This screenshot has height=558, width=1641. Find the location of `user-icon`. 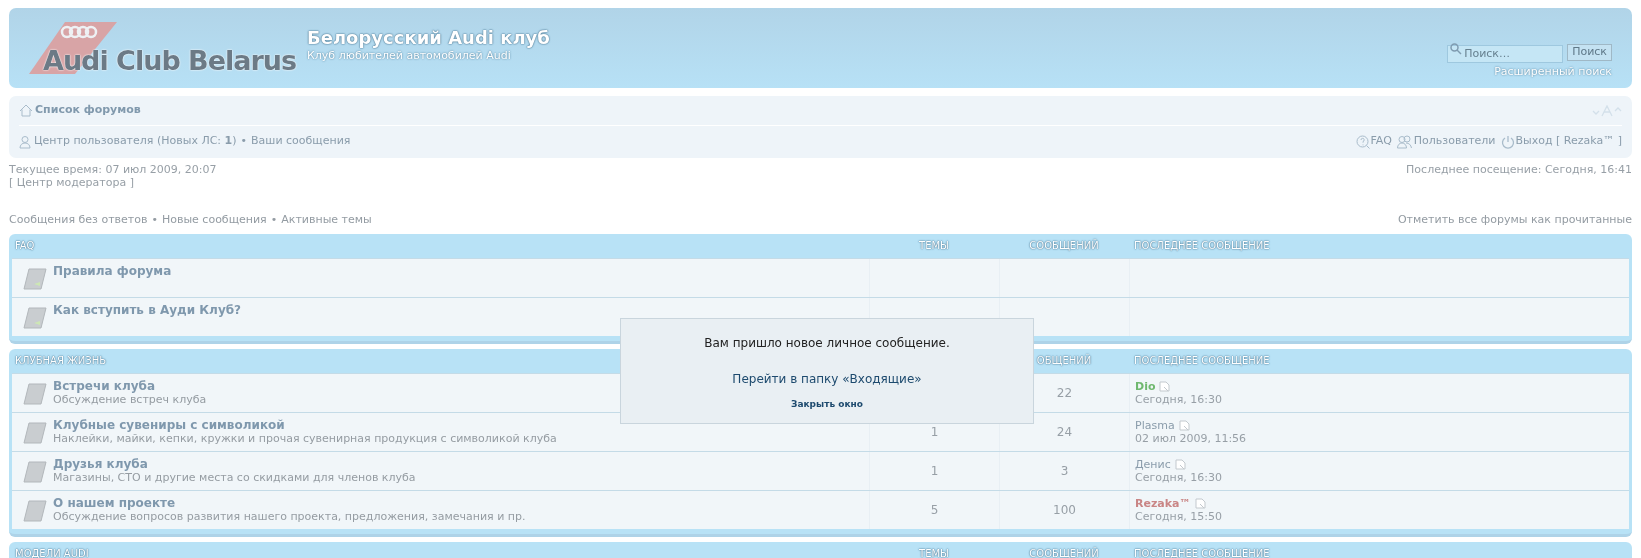

user-icon is located at coordinates (26, 141).